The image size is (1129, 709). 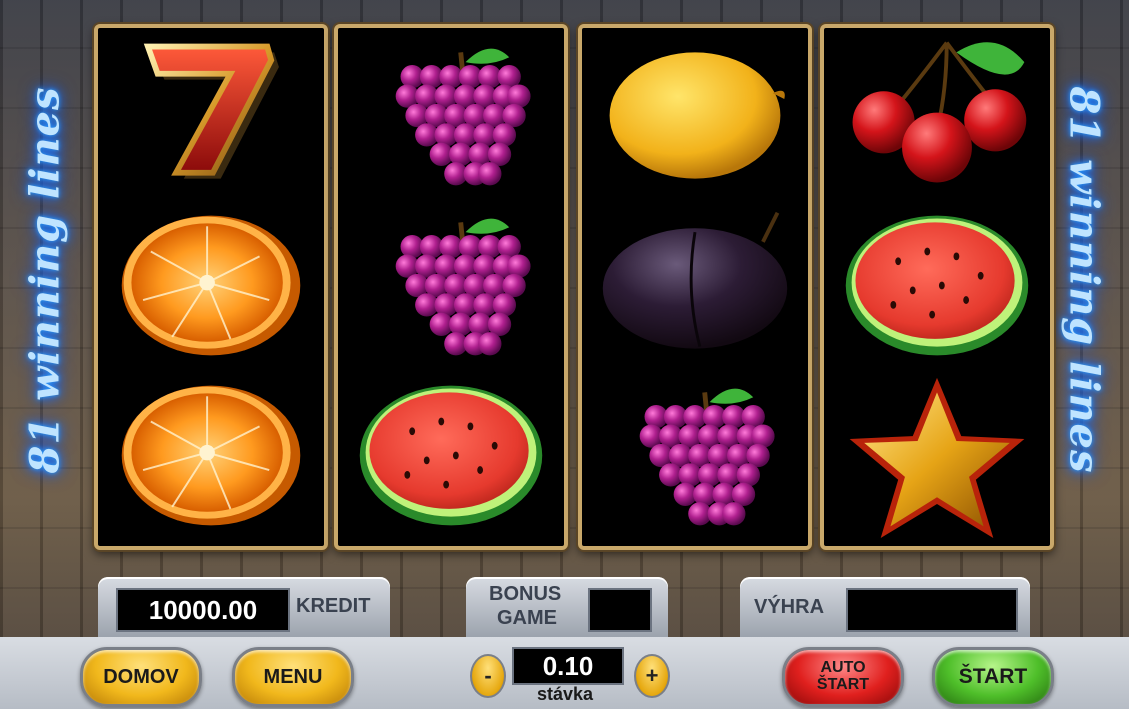 I want to click on menu-button-label: MENU, so click(x=293, y=676).